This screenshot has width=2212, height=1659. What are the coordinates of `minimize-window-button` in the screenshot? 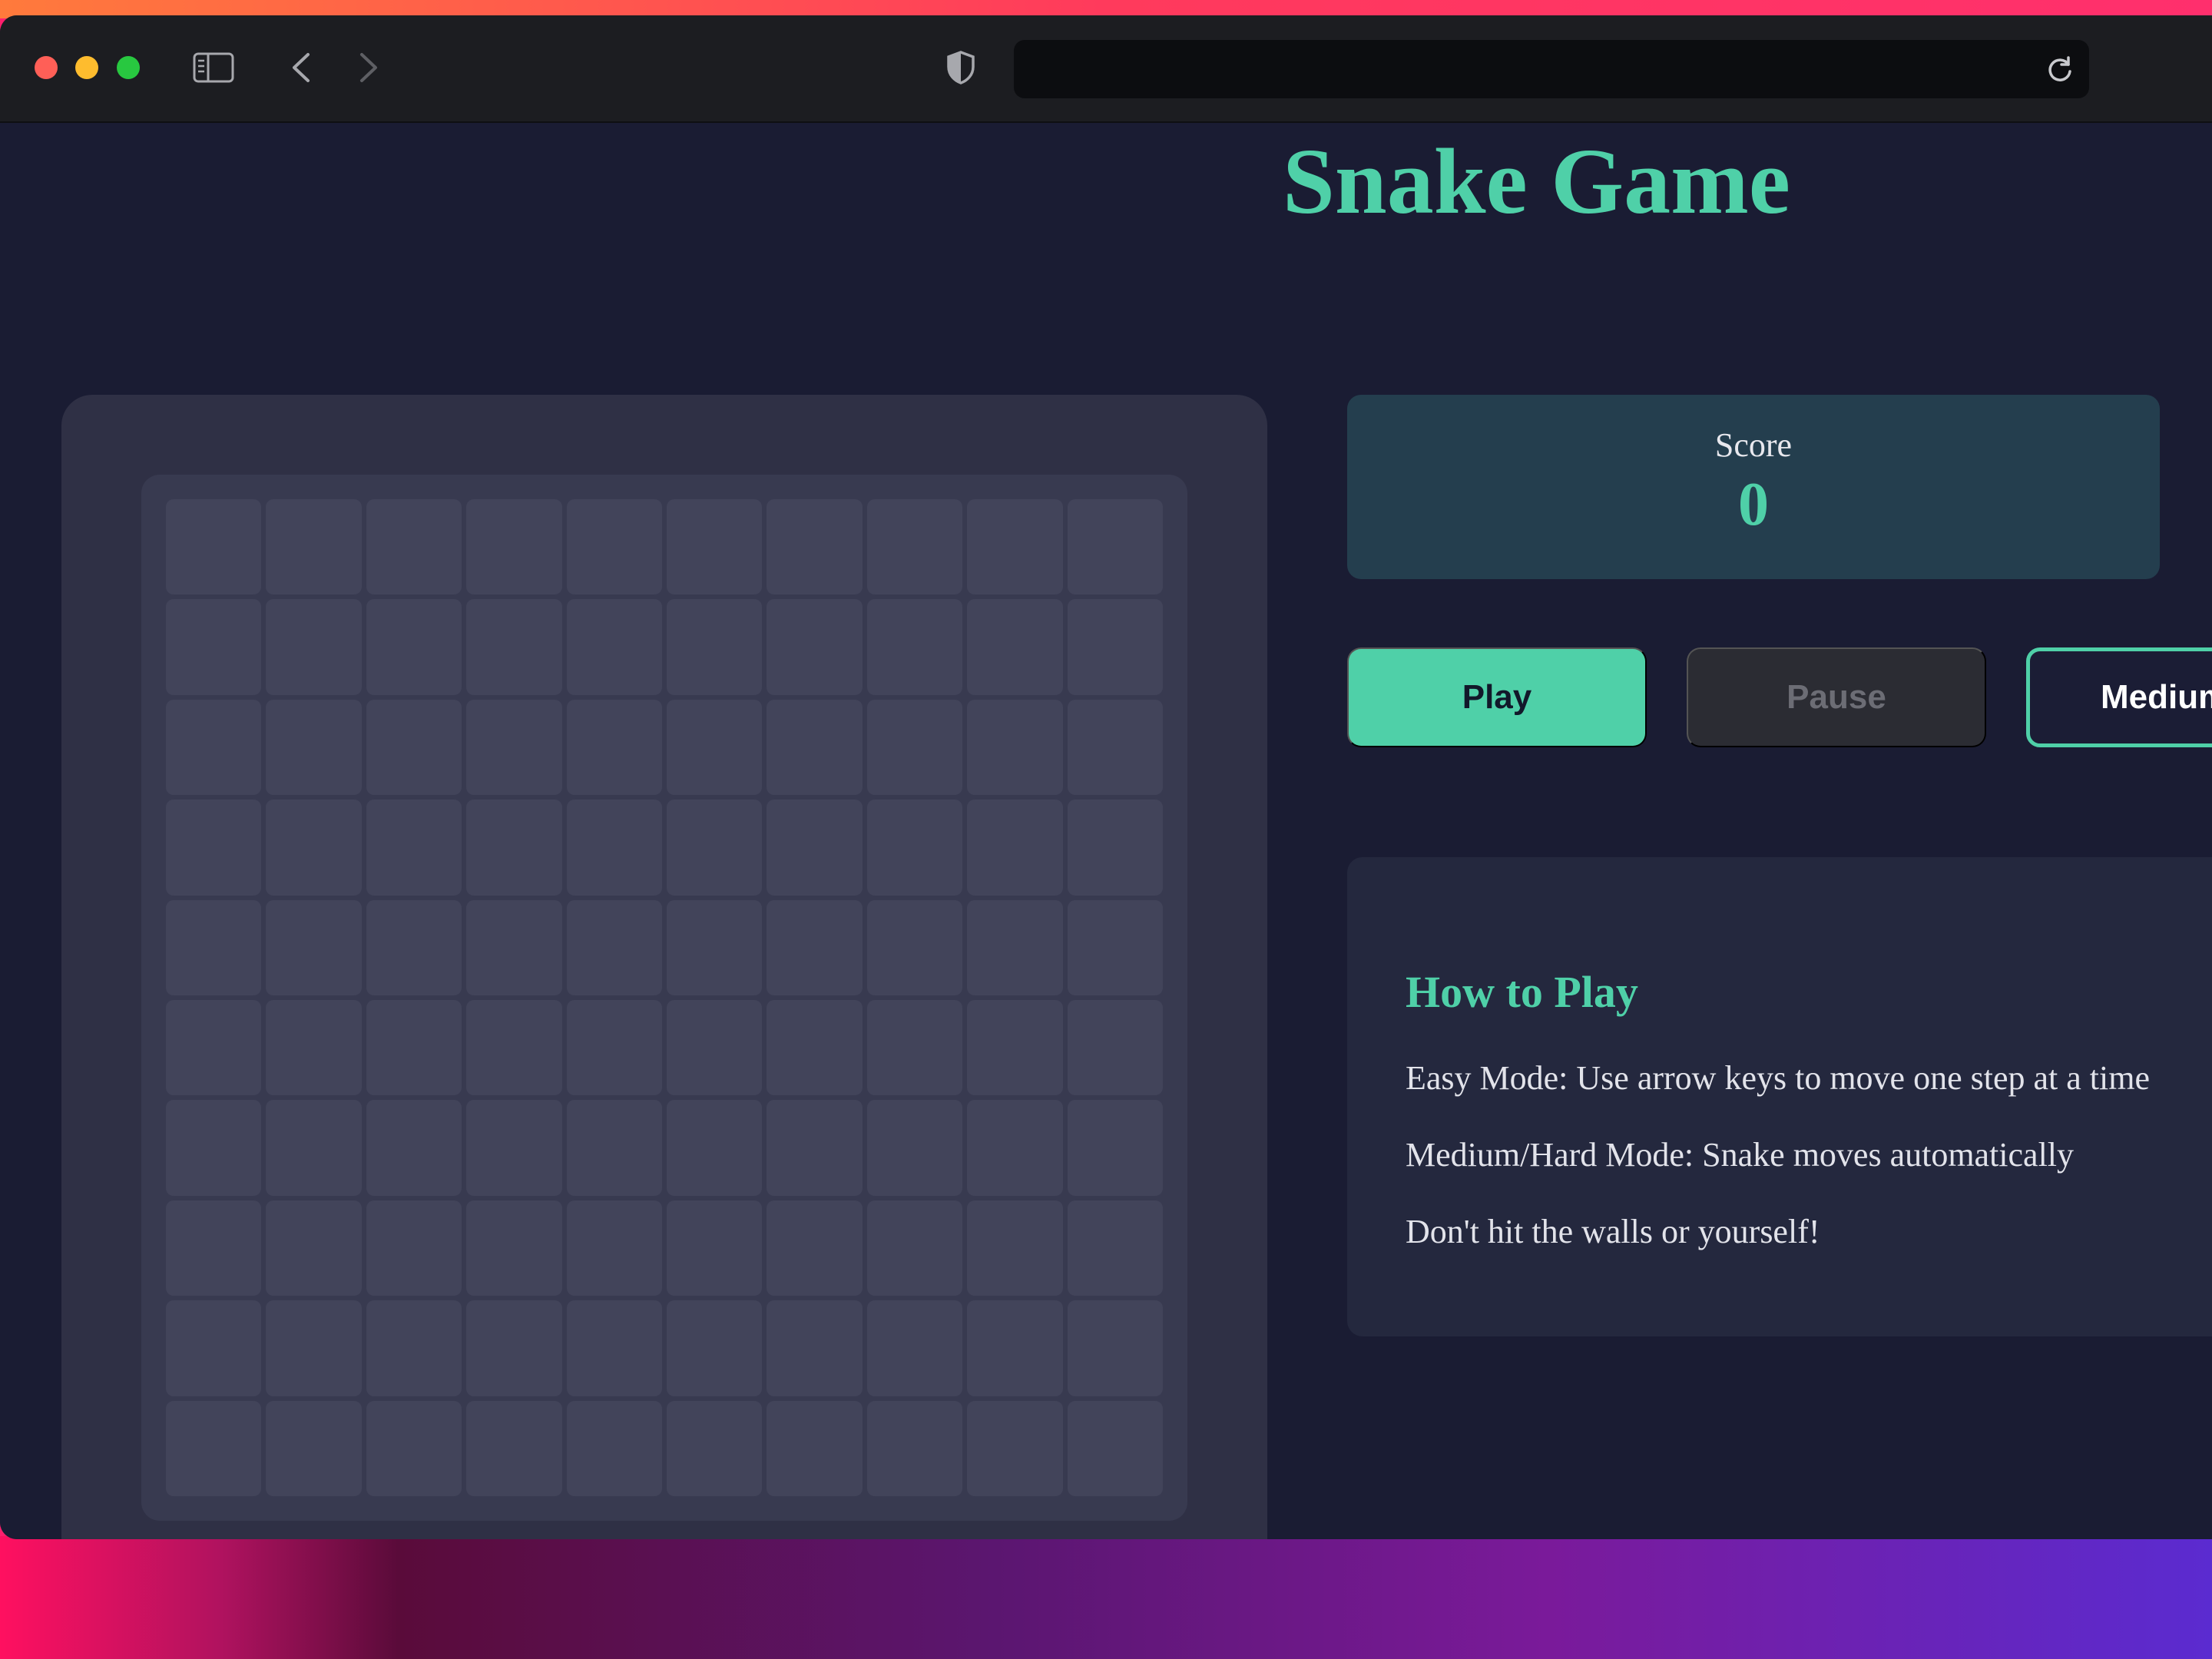 It's located at (87, 67).